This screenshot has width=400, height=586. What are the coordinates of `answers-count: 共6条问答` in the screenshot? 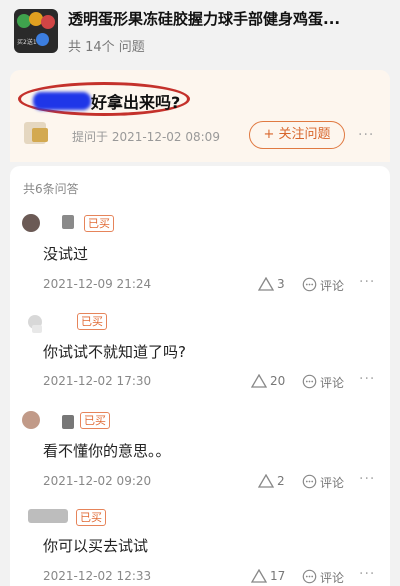 It's located at (51, 189).